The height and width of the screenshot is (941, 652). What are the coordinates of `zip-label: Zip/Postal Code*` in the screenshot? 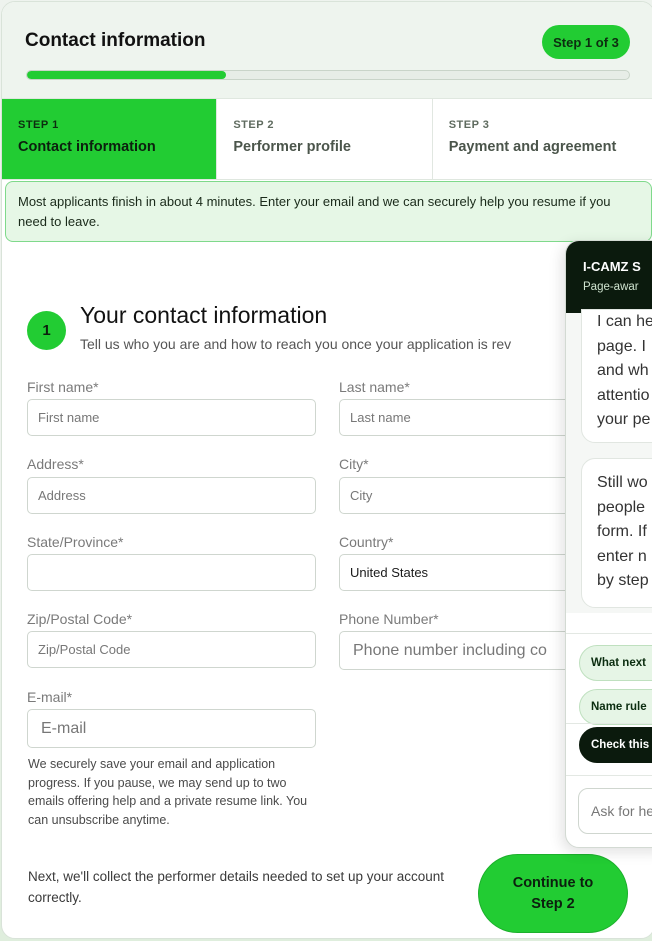 It's located at (80, 619).